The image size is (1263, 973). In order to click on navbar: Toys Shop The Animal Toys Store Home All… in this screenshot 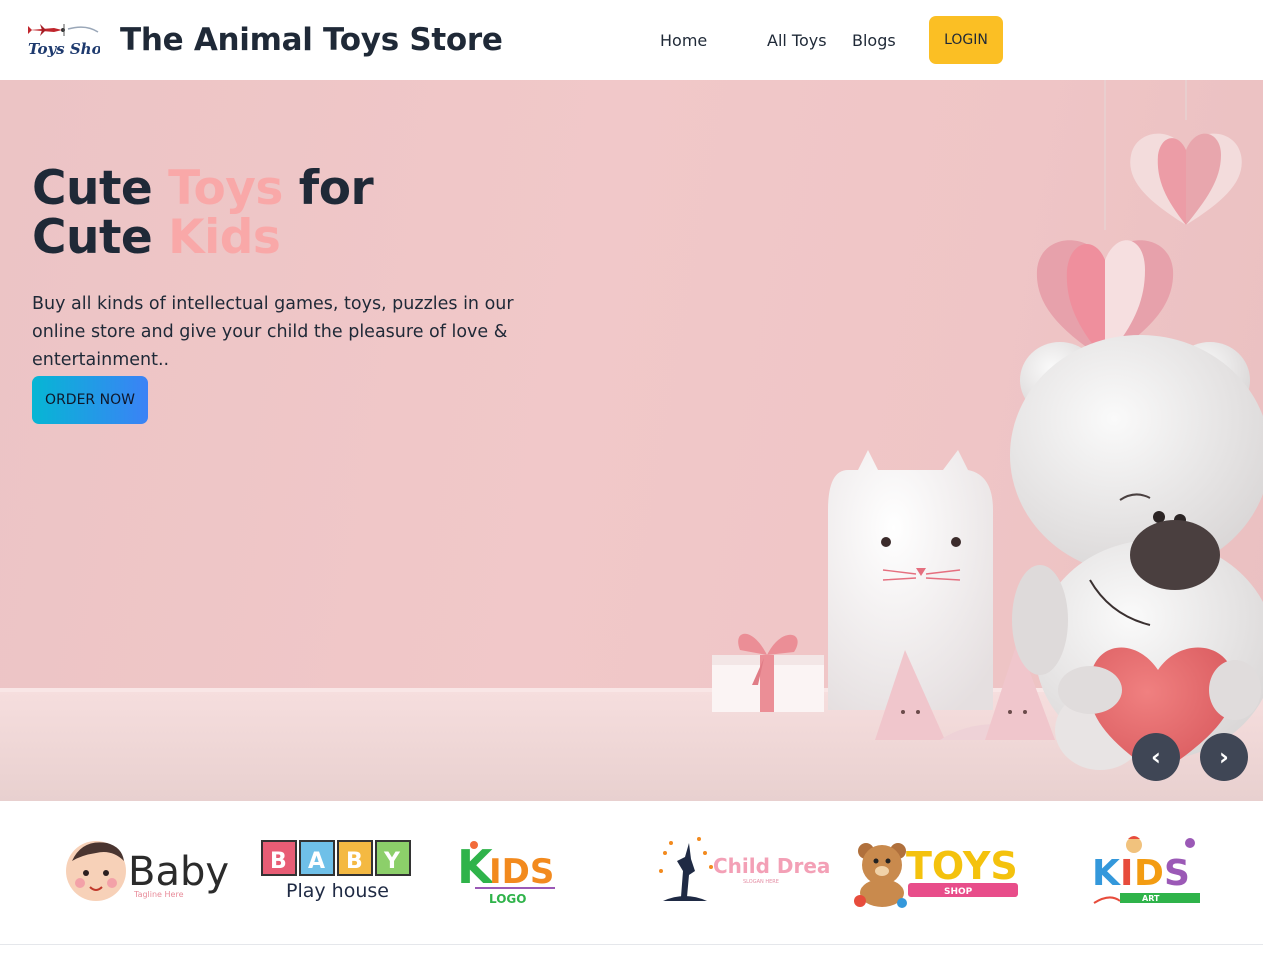, I will do `click(631, 40)`.